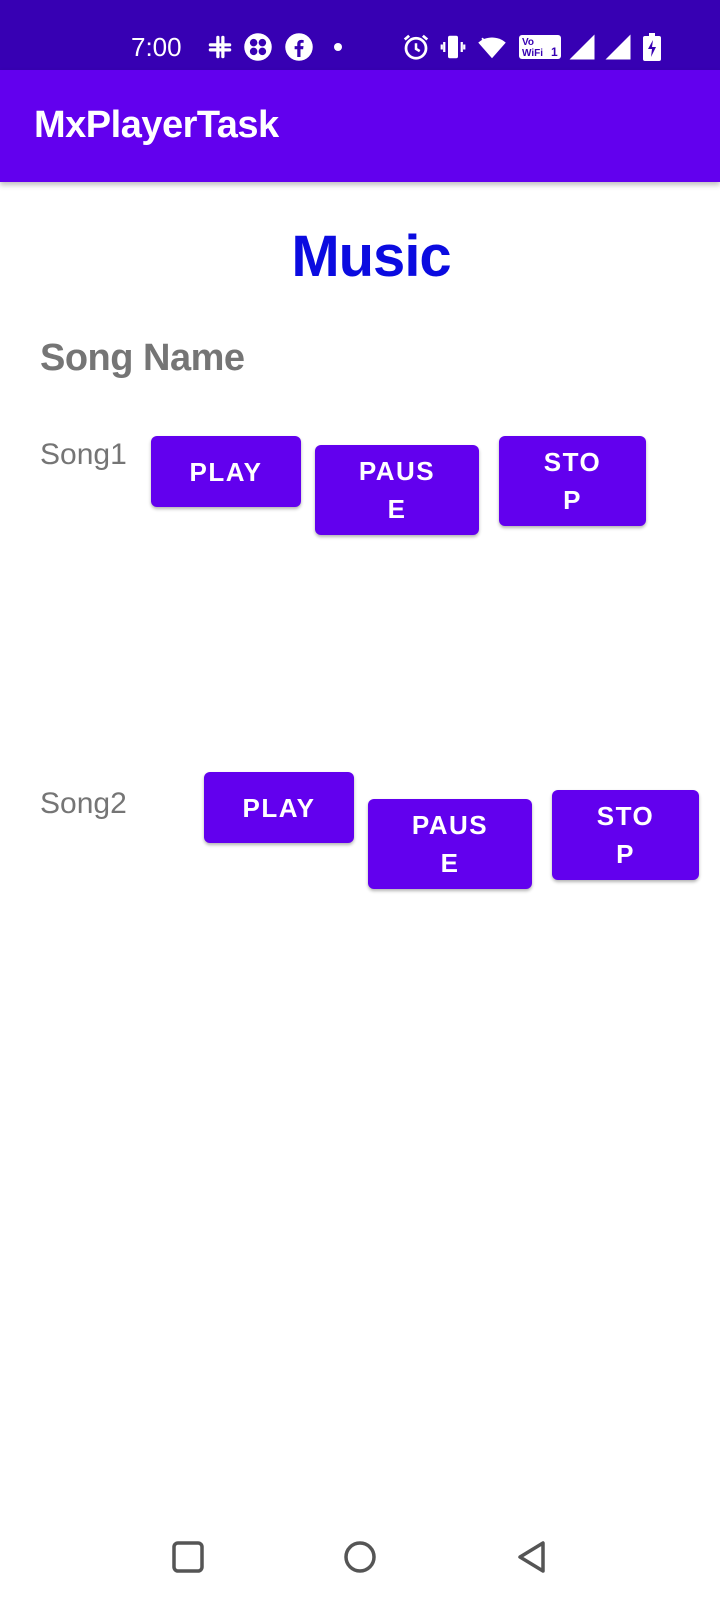 This screenshot has height=1600, width=720. I want to click on vibrate-icon, so click(453, 47).